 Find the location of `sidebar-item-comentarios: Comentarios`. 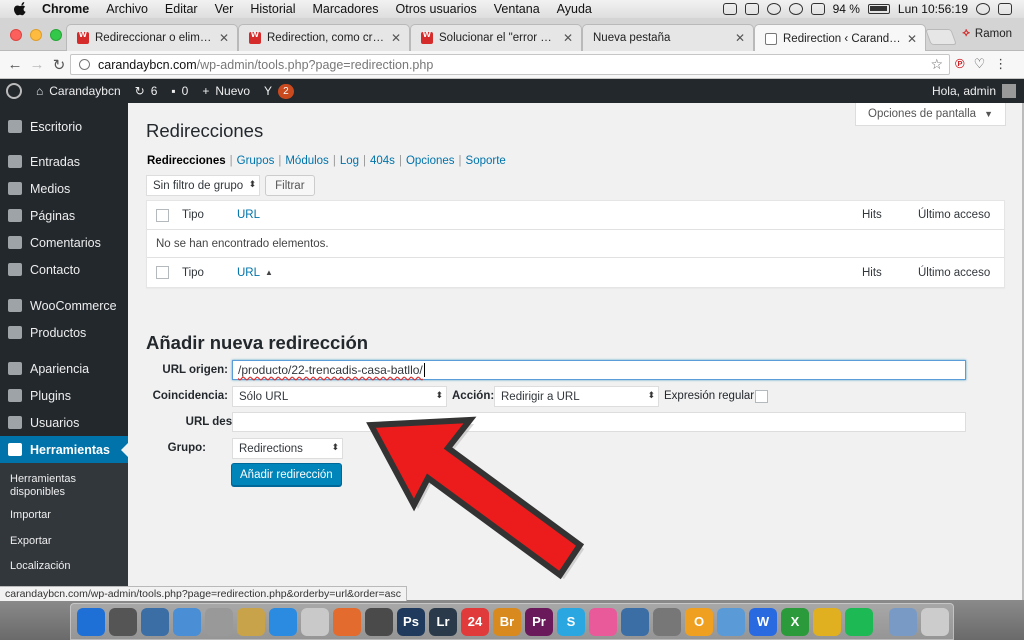

sidebar-item-comentarios: Comentarios is located at coordinates (64, 242).